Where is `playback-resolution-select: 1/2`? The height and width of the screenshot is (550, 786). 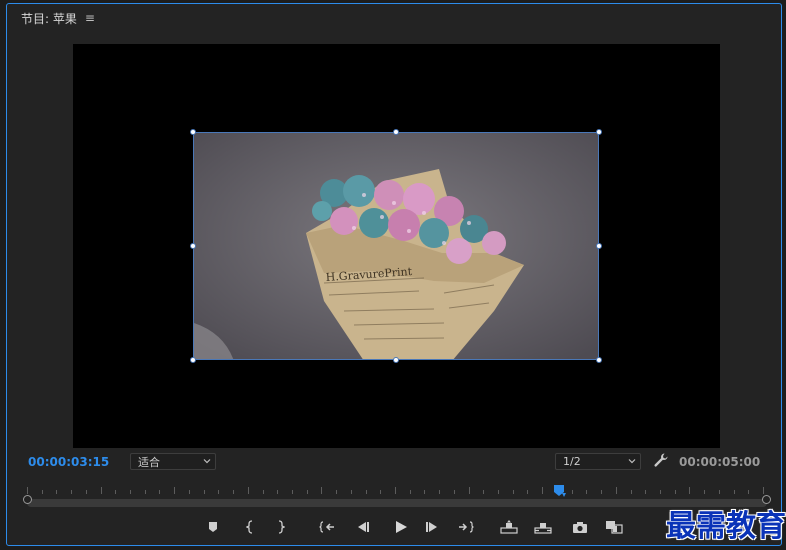 playback-resolution-select: 1/2 is located at coordinates (598, 461).